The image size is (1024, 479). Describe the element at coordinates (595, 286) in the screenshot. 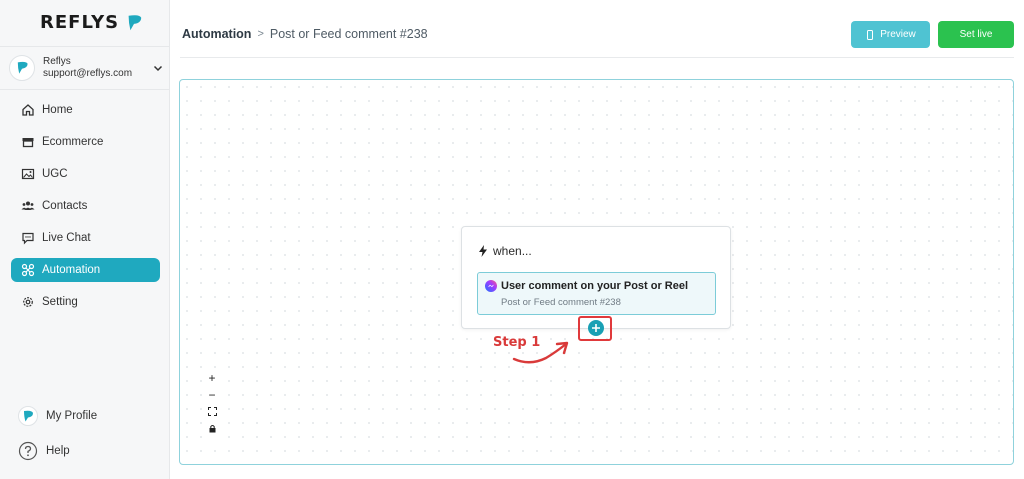

I see `trigger-title: User comment on your Post or Reel` at that location.